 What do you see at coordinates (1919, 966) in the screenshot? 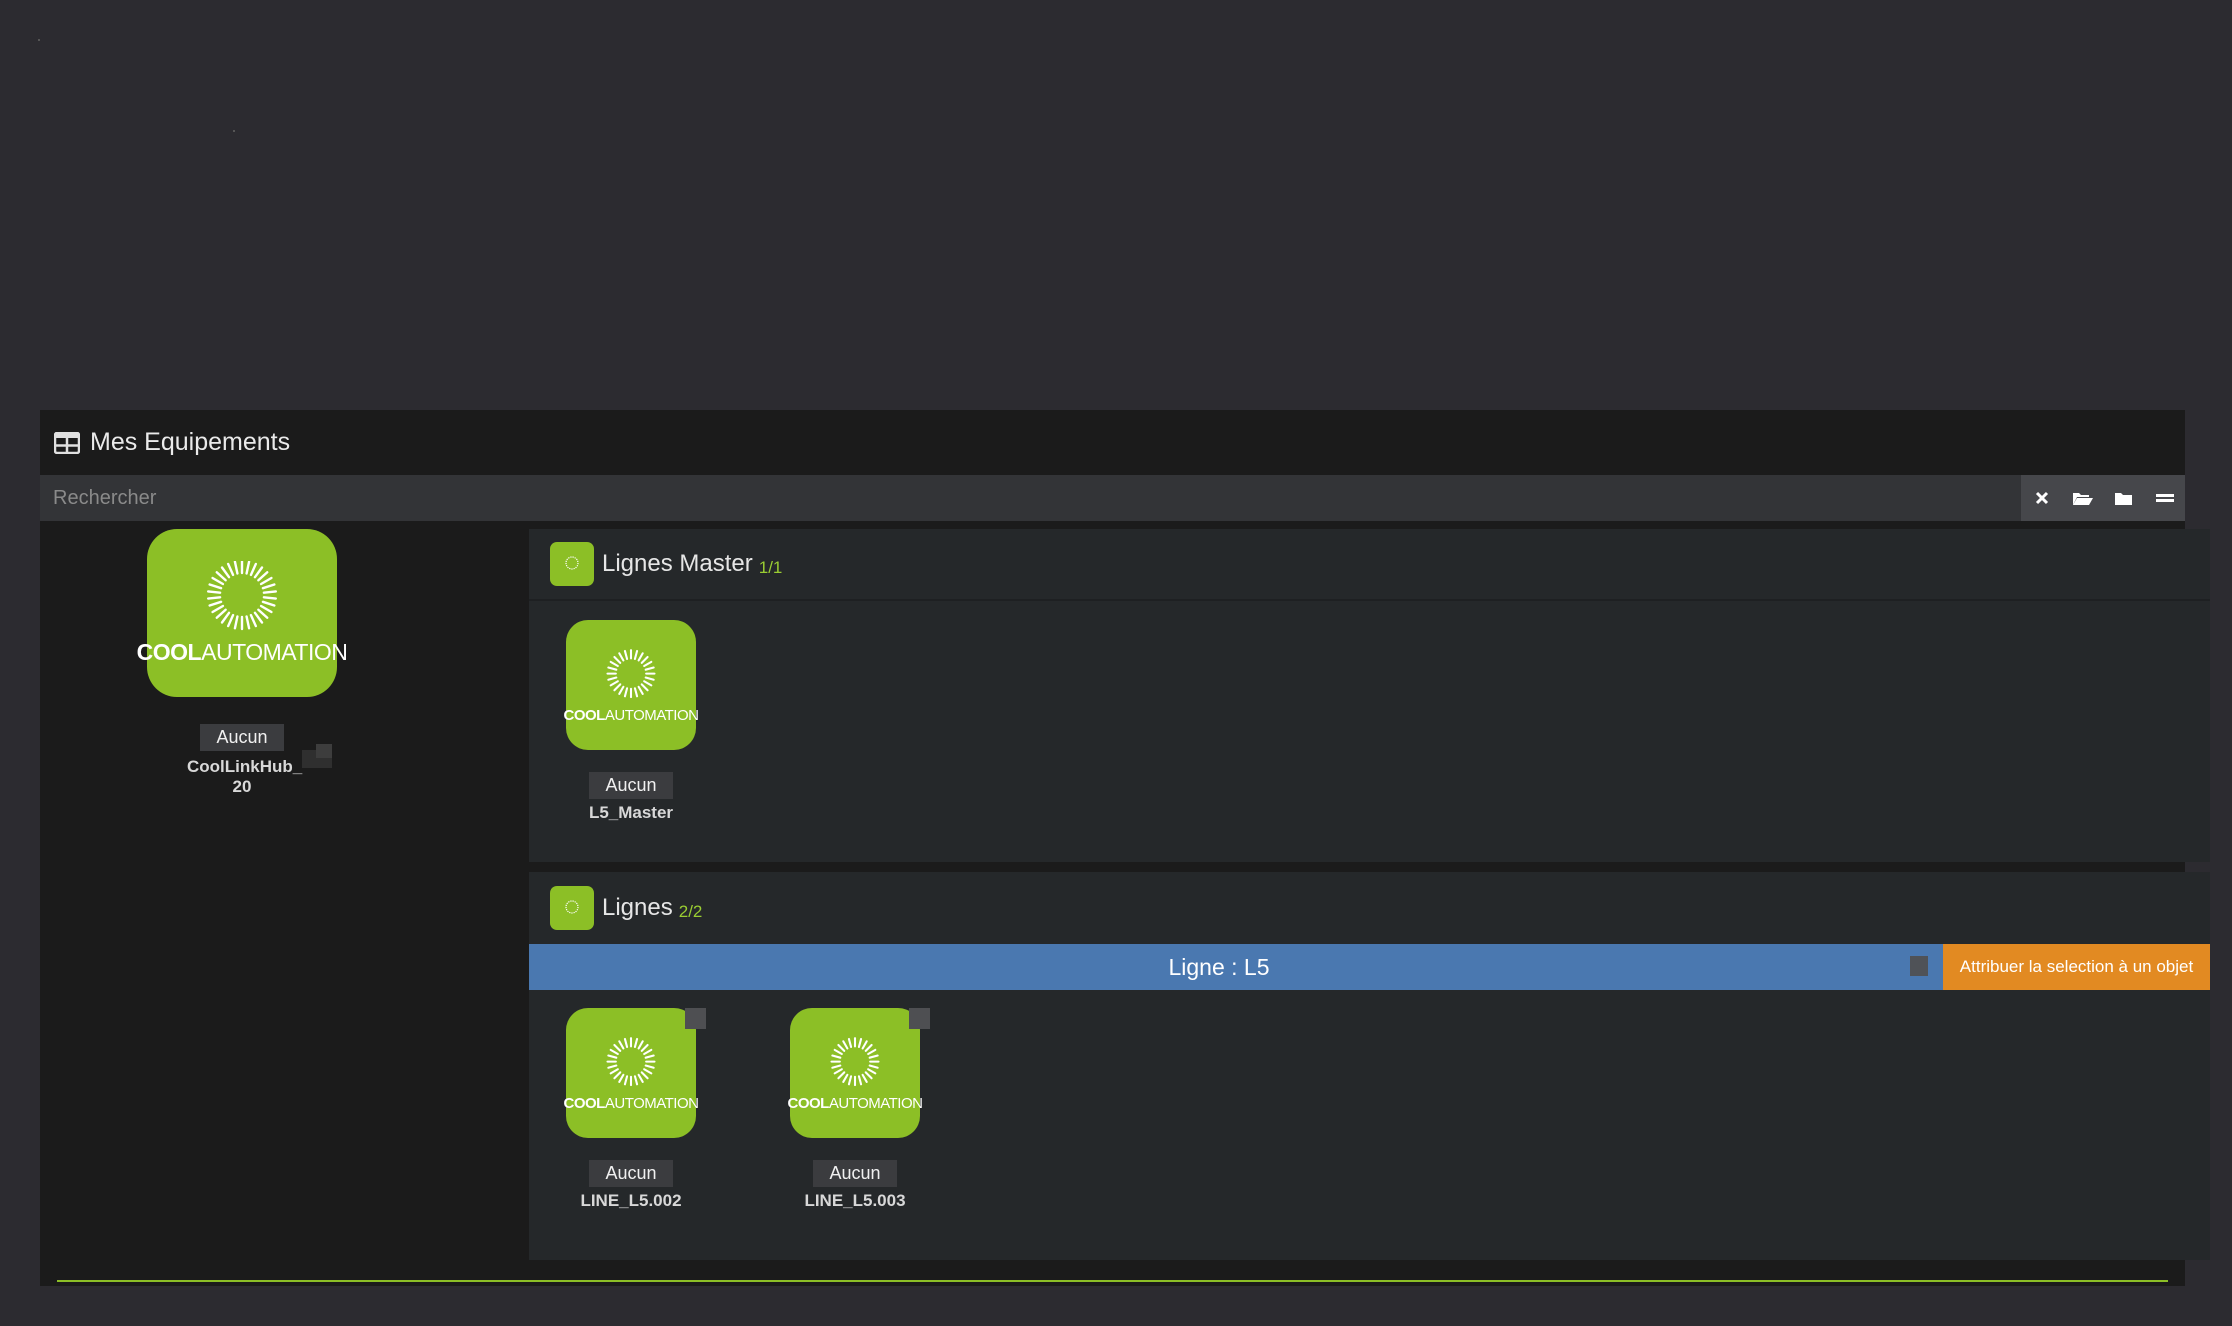
I see `select-all-checkbox` at bounding box center [1919, 966].